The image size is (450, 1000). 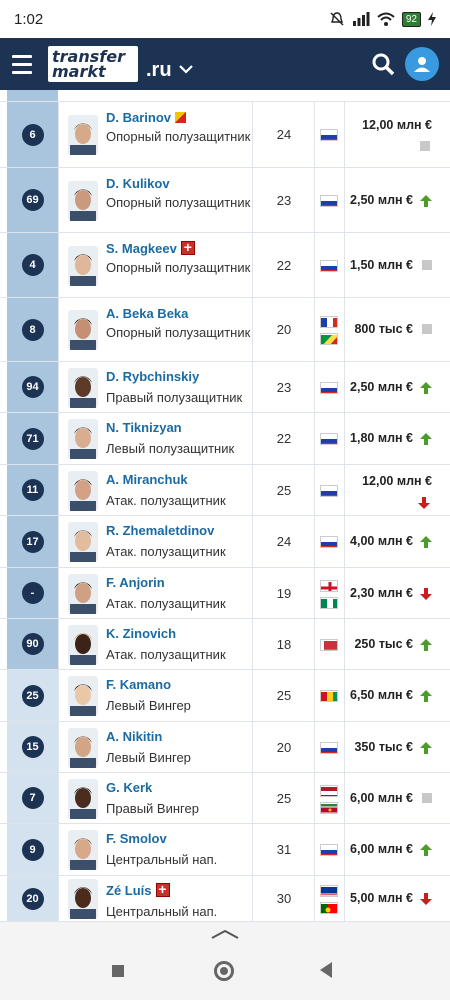 What do you see at coordinates (225, 19) in the screenshot?
I see `status-bar: 1:02 92` at bounding box center [225, 19].